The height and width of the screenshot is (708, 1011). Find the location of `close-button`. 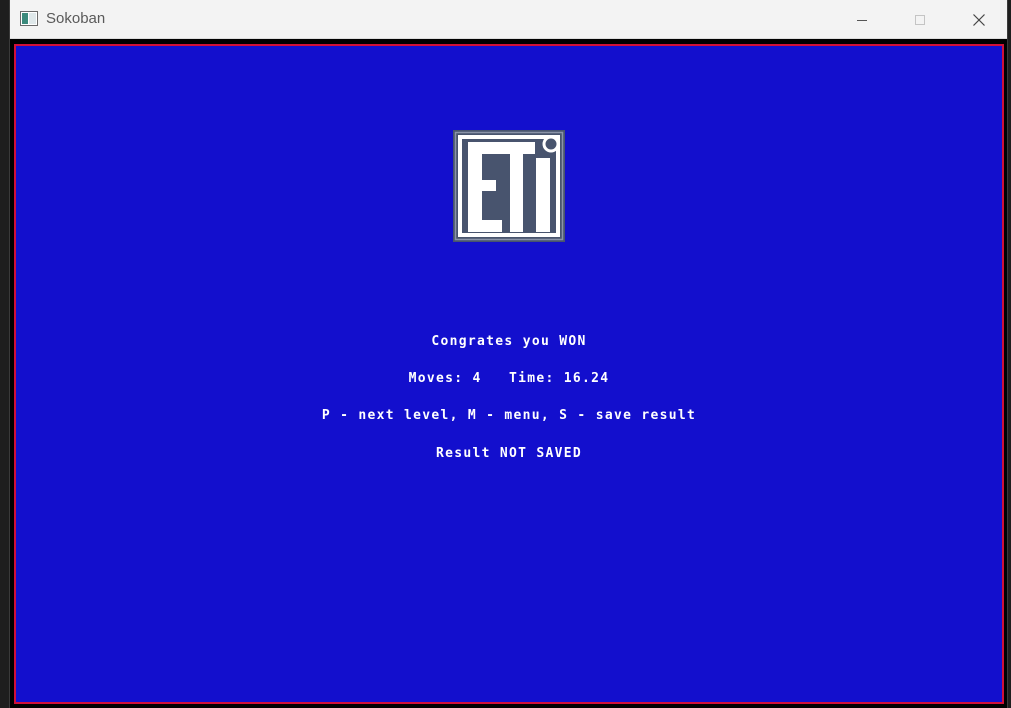

close-button is located at coordinates (979, 19).